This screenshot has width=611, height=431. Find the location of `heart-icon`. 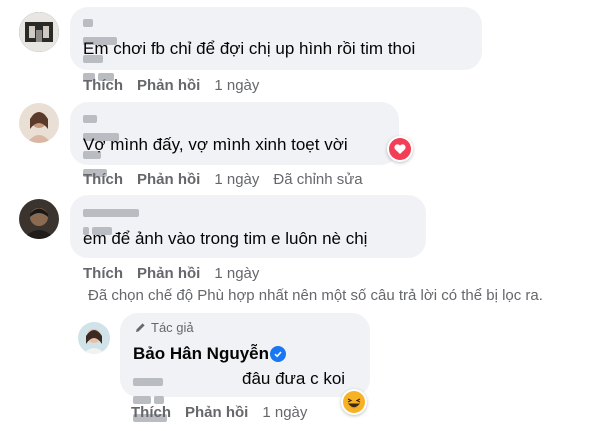

heart-icon is located at coordinates (400, 149).